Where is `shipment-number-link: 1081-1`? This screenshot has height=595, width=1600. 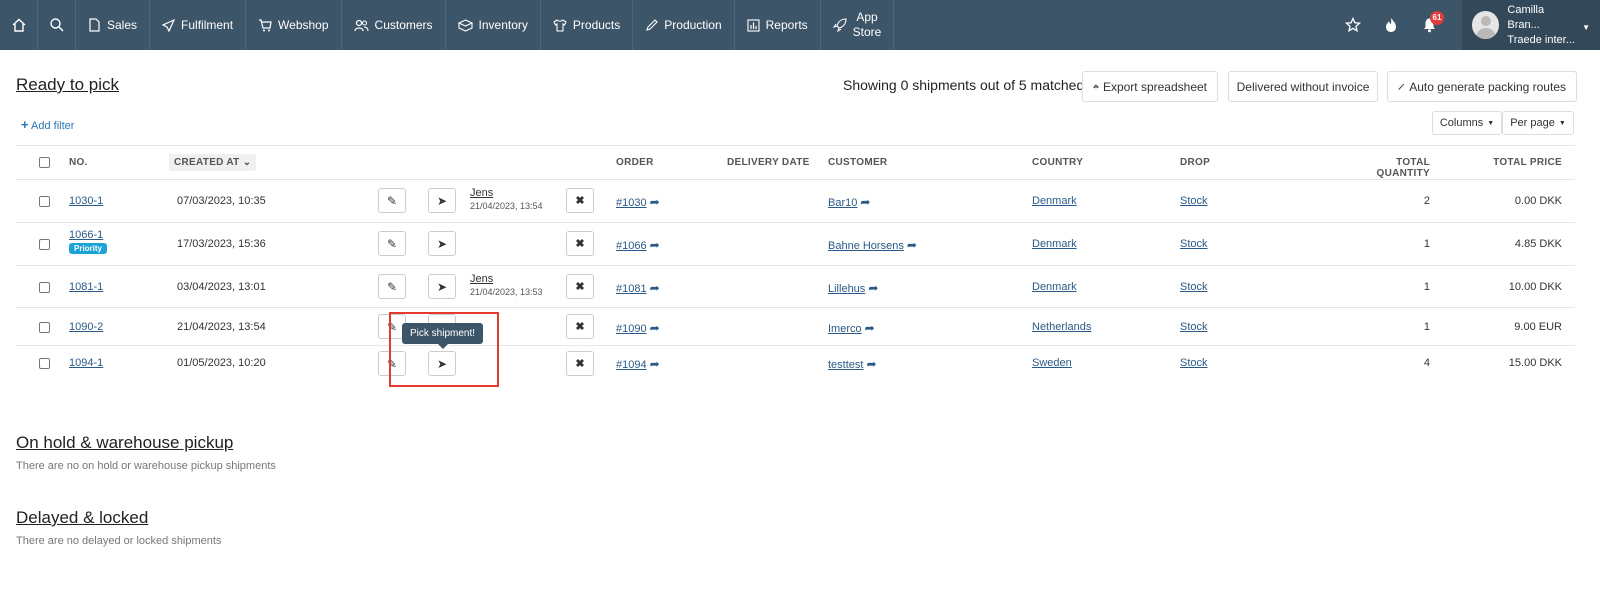
shipment-number-link: 1081-1 is located at coordinates (86, 287).